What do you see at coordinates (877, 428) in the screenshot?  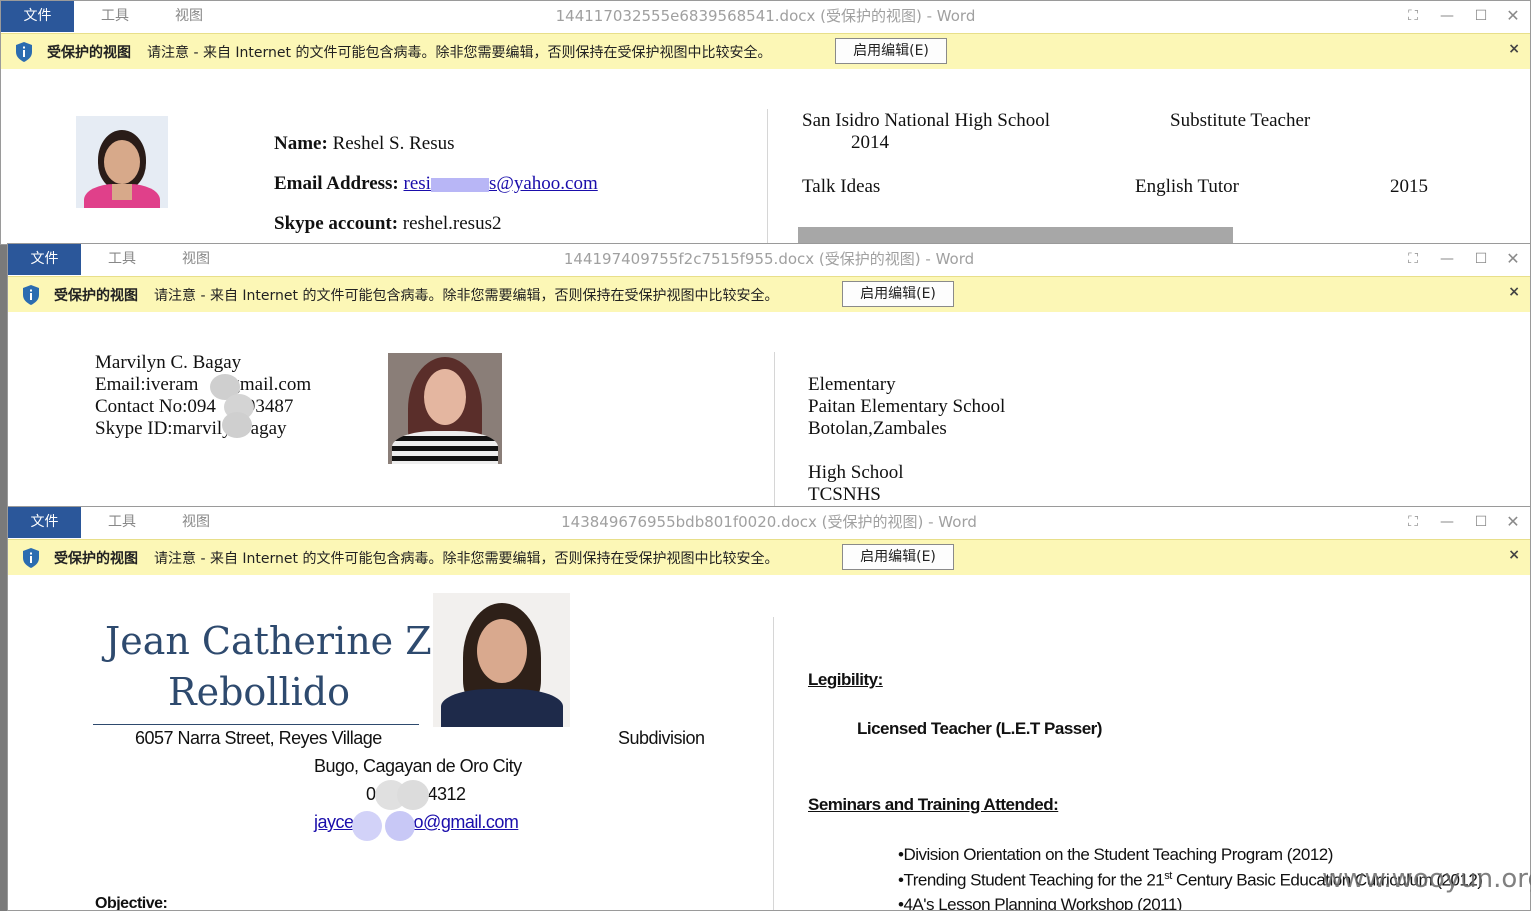 I see `education-place: Botolan,Zambales` at bounding box center [877, 428].